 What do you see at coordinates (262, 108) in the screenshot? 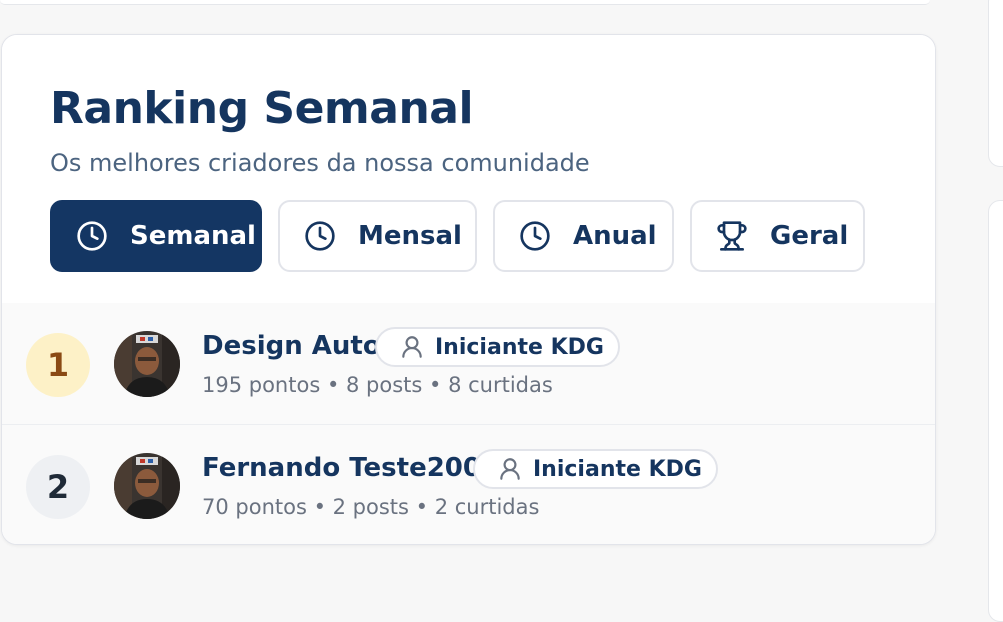
I see `page-title: Ranking Semanal` at bounding box center [262, 108].